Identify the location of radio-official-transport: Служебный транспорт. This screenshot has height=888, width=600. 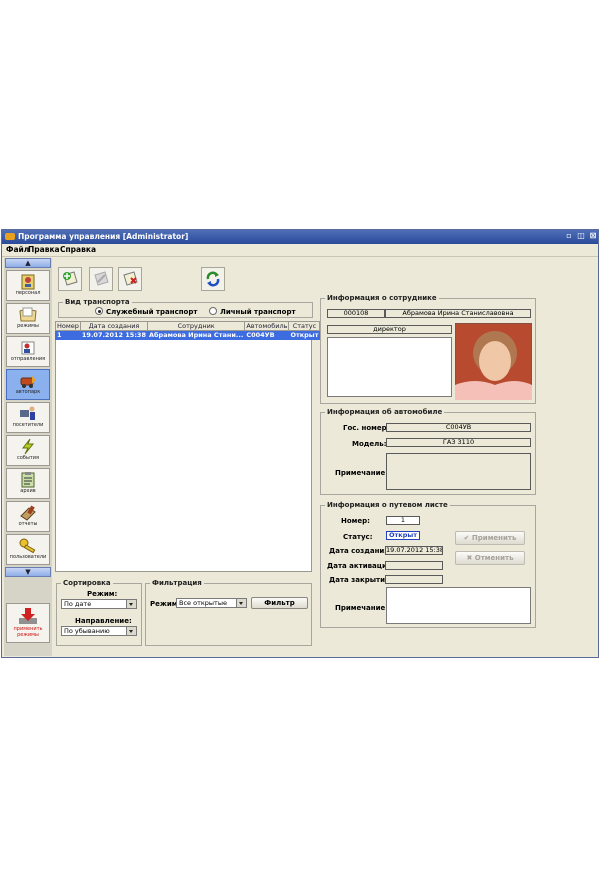
(146, 311).